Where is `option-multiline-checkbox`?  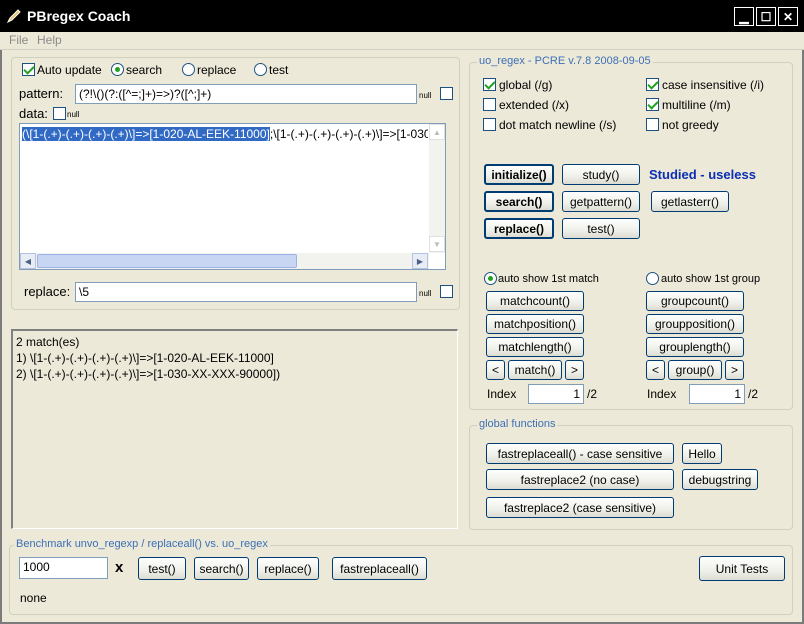
option-multiline-checkbox is located at coordinates (652, 104).